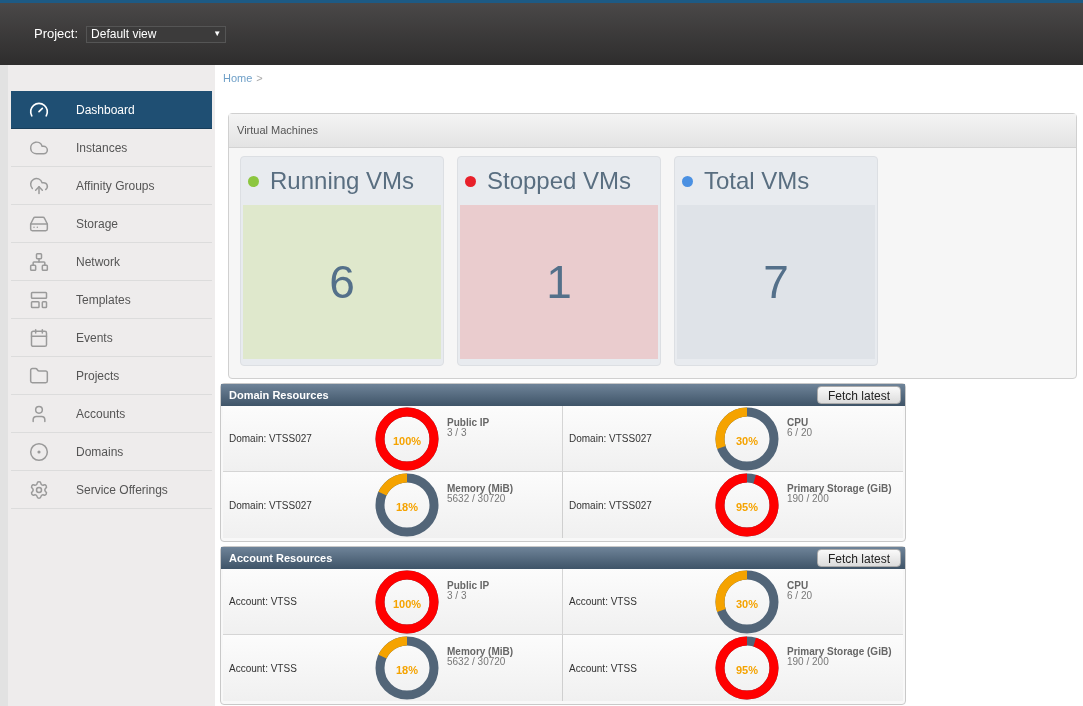 This screenshot has width=1083, height=706. What do you see at coordinates (39, 261) in the screenshot?
I see `network-icon` at bounding box center [39, 261].